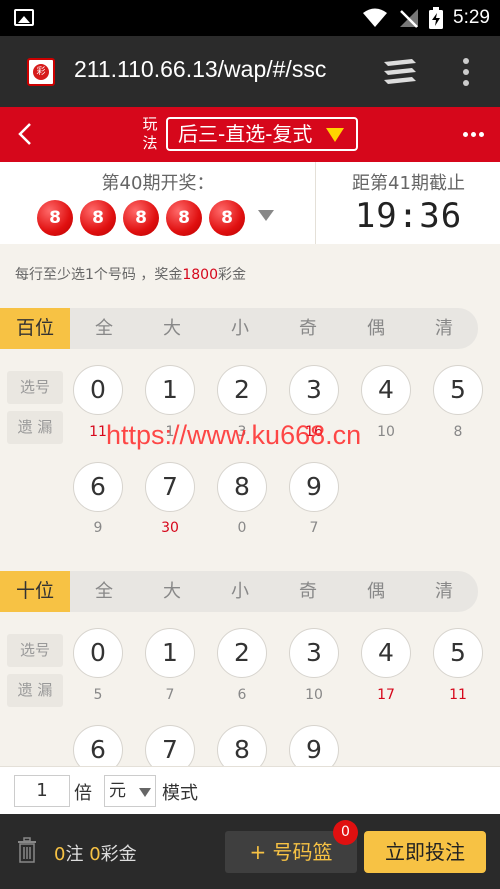 This screenshot has width=500, height=889. I want to click on wifi-icon, so click(375, 17).